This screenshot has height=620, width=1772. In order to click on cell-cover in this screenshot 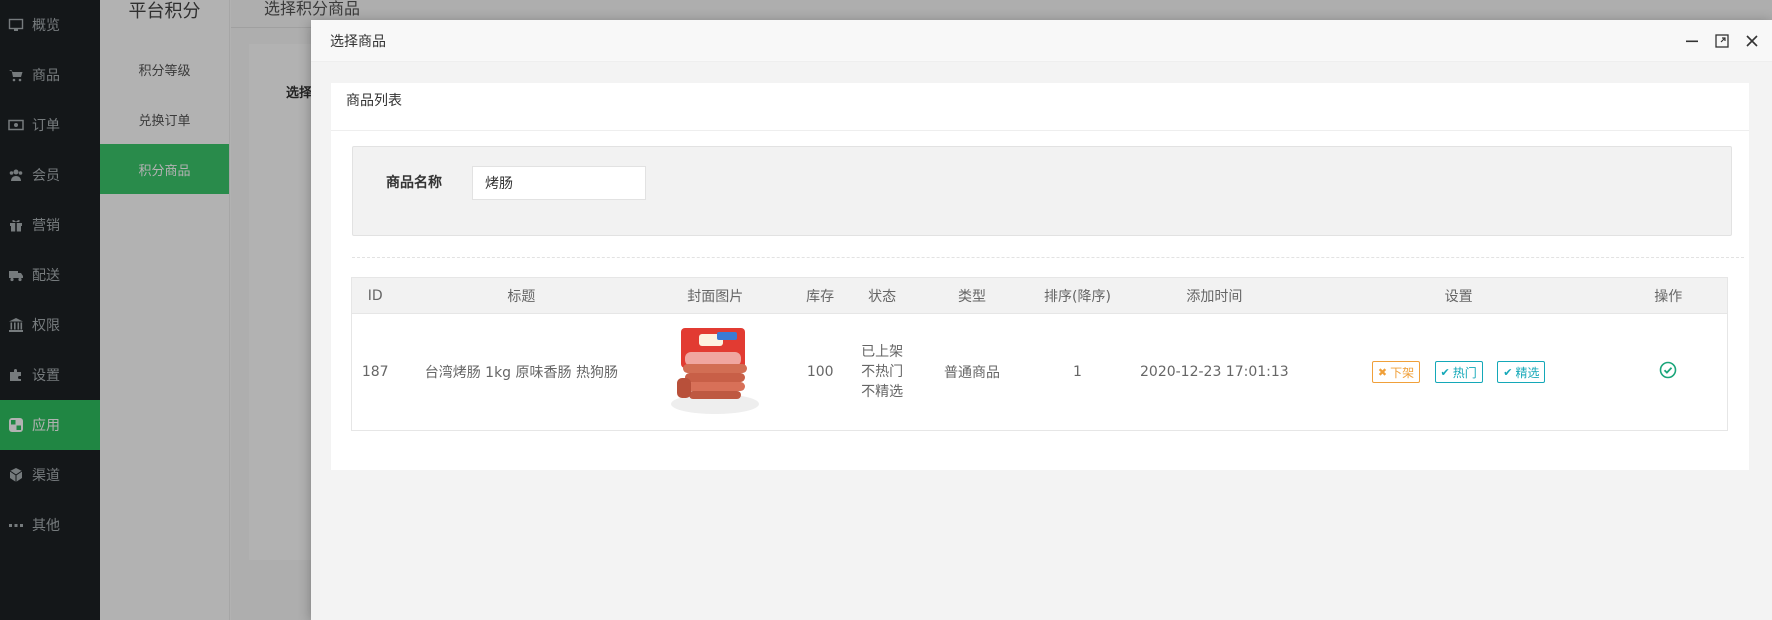, I will do `click(715, 372)`.